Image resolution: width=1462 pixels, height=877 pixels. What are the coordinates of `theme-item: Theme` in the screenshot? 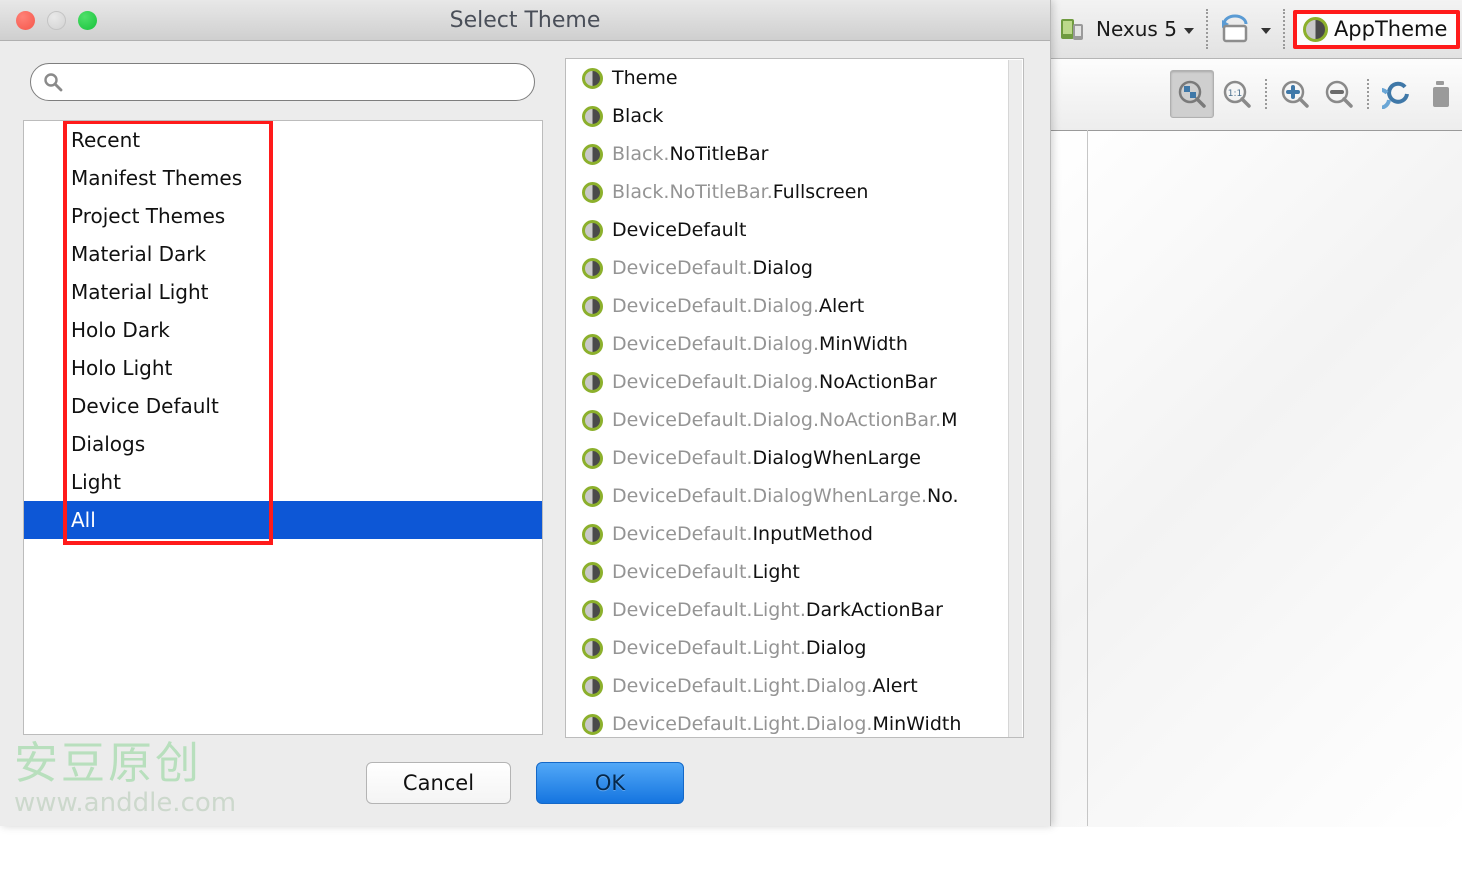 It's located at (794, 78).